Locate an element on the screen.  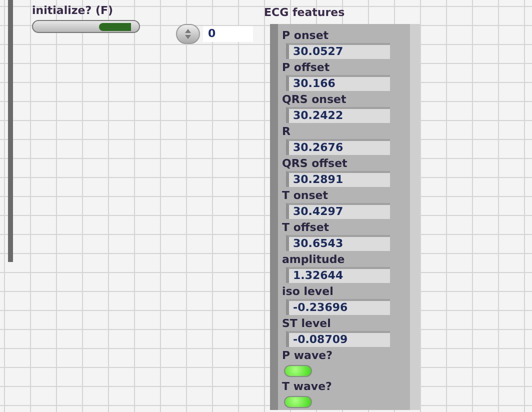
numeric-indicator: 30.6543 is located at coordinates (338, 243).